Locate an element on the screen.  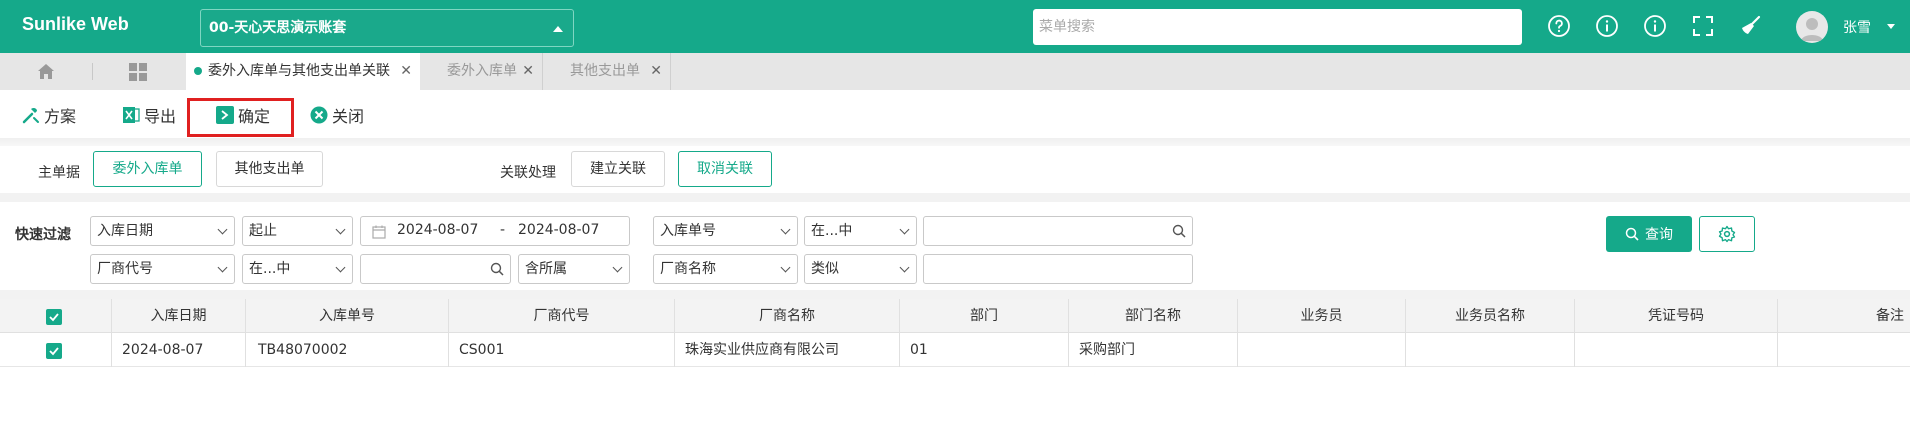
scope-select: 含所属 is located at coordinates (574, 269).